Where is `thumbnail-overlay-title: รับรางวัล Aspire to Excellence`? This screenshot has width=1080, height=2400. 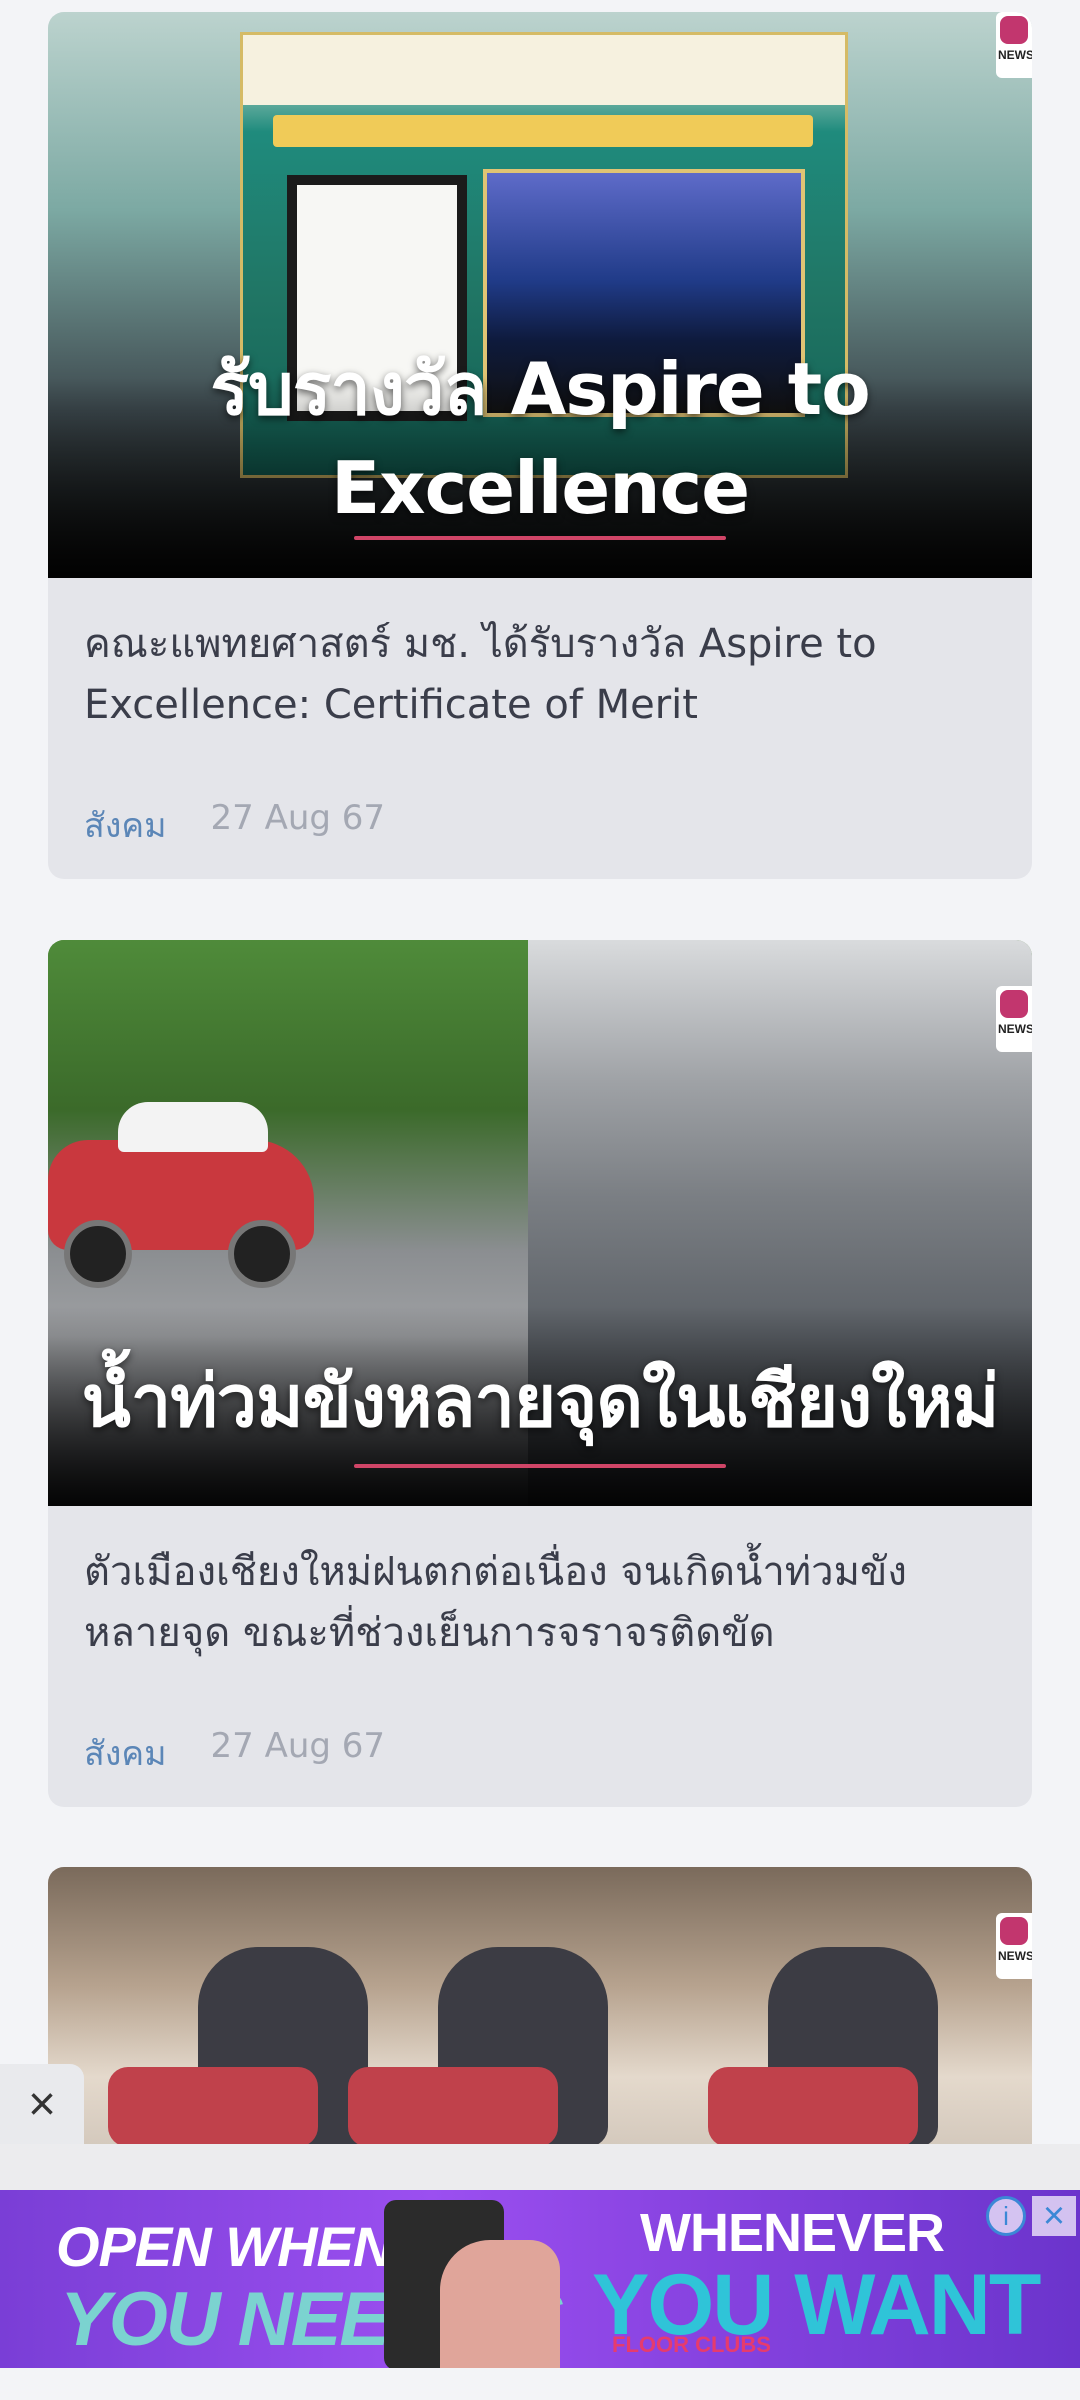
thumbnail-overlay-title: รับรางวัล Aspire to Excellence is located at coordinates (540, 438).